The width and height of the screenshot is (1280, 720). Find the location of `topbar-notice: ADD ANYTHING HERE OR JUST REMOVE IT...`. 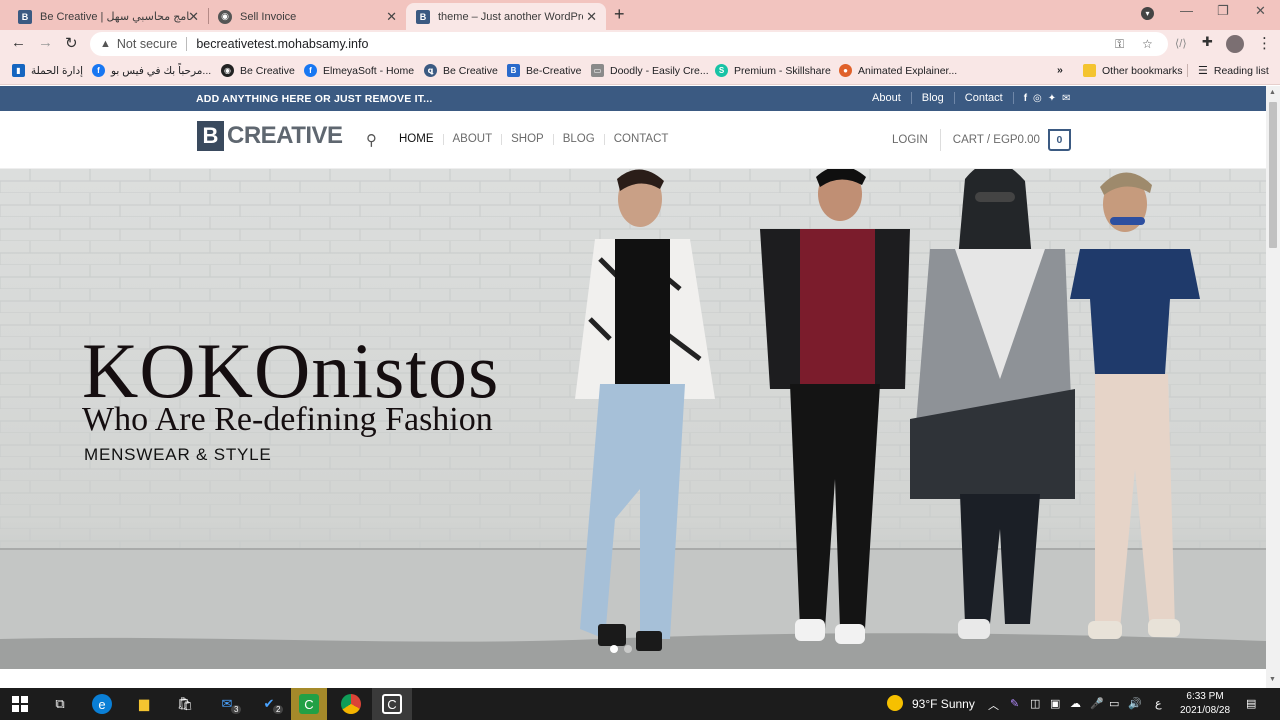

topbar-notice: ADD ANYTHING HERE OR JUST REMOVE IT... is located at coordinates (314, 99).